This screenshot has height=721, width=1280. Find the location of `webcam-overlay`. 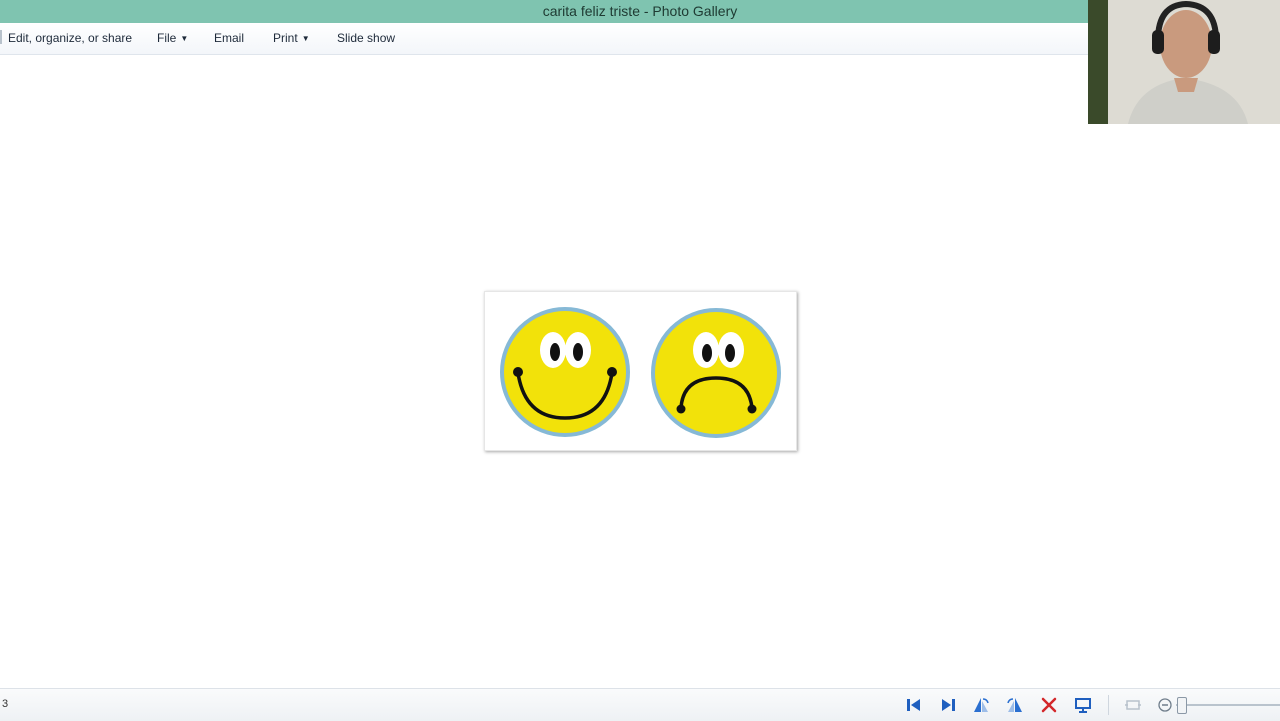

webcam-overlay is located at coordinates (1184, 62).